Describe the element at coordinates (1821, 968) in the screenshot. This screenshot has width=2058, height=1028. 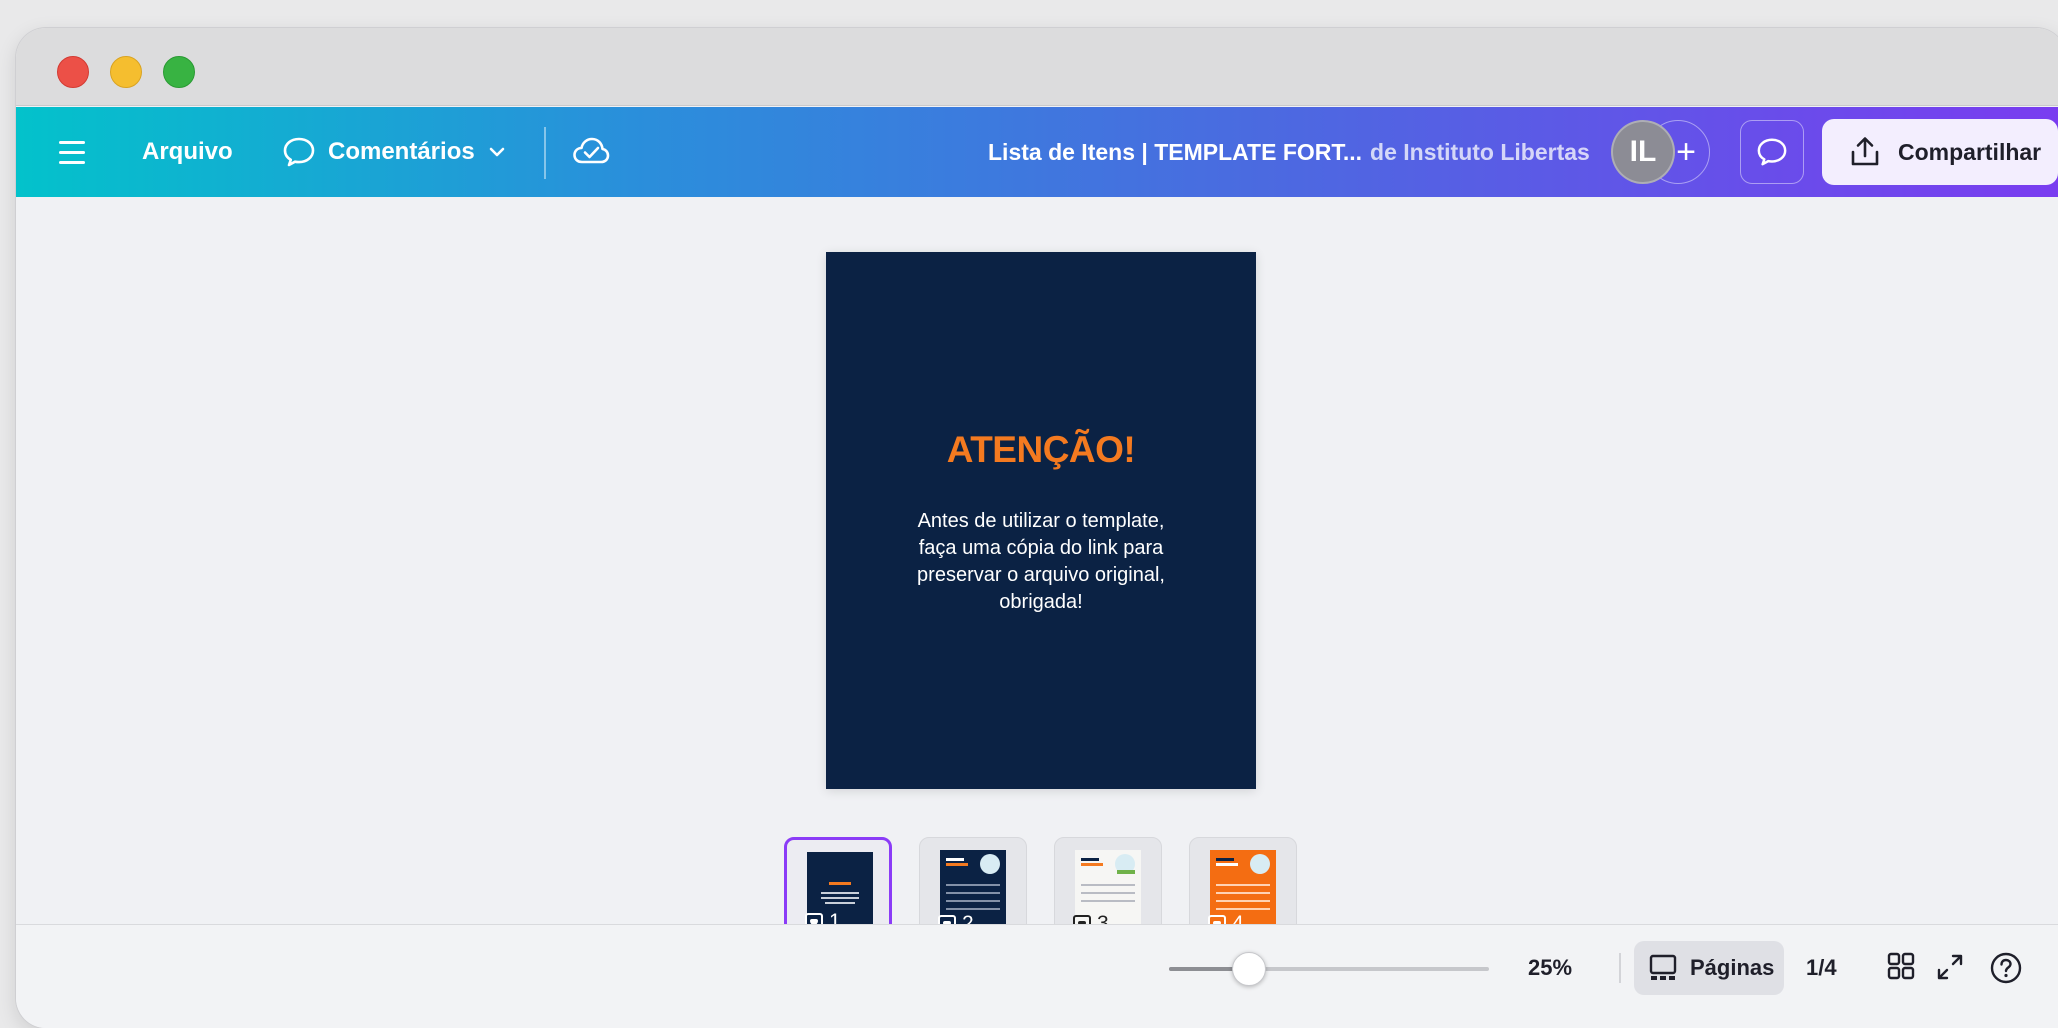
I see `page-count: 1/4` at that location.